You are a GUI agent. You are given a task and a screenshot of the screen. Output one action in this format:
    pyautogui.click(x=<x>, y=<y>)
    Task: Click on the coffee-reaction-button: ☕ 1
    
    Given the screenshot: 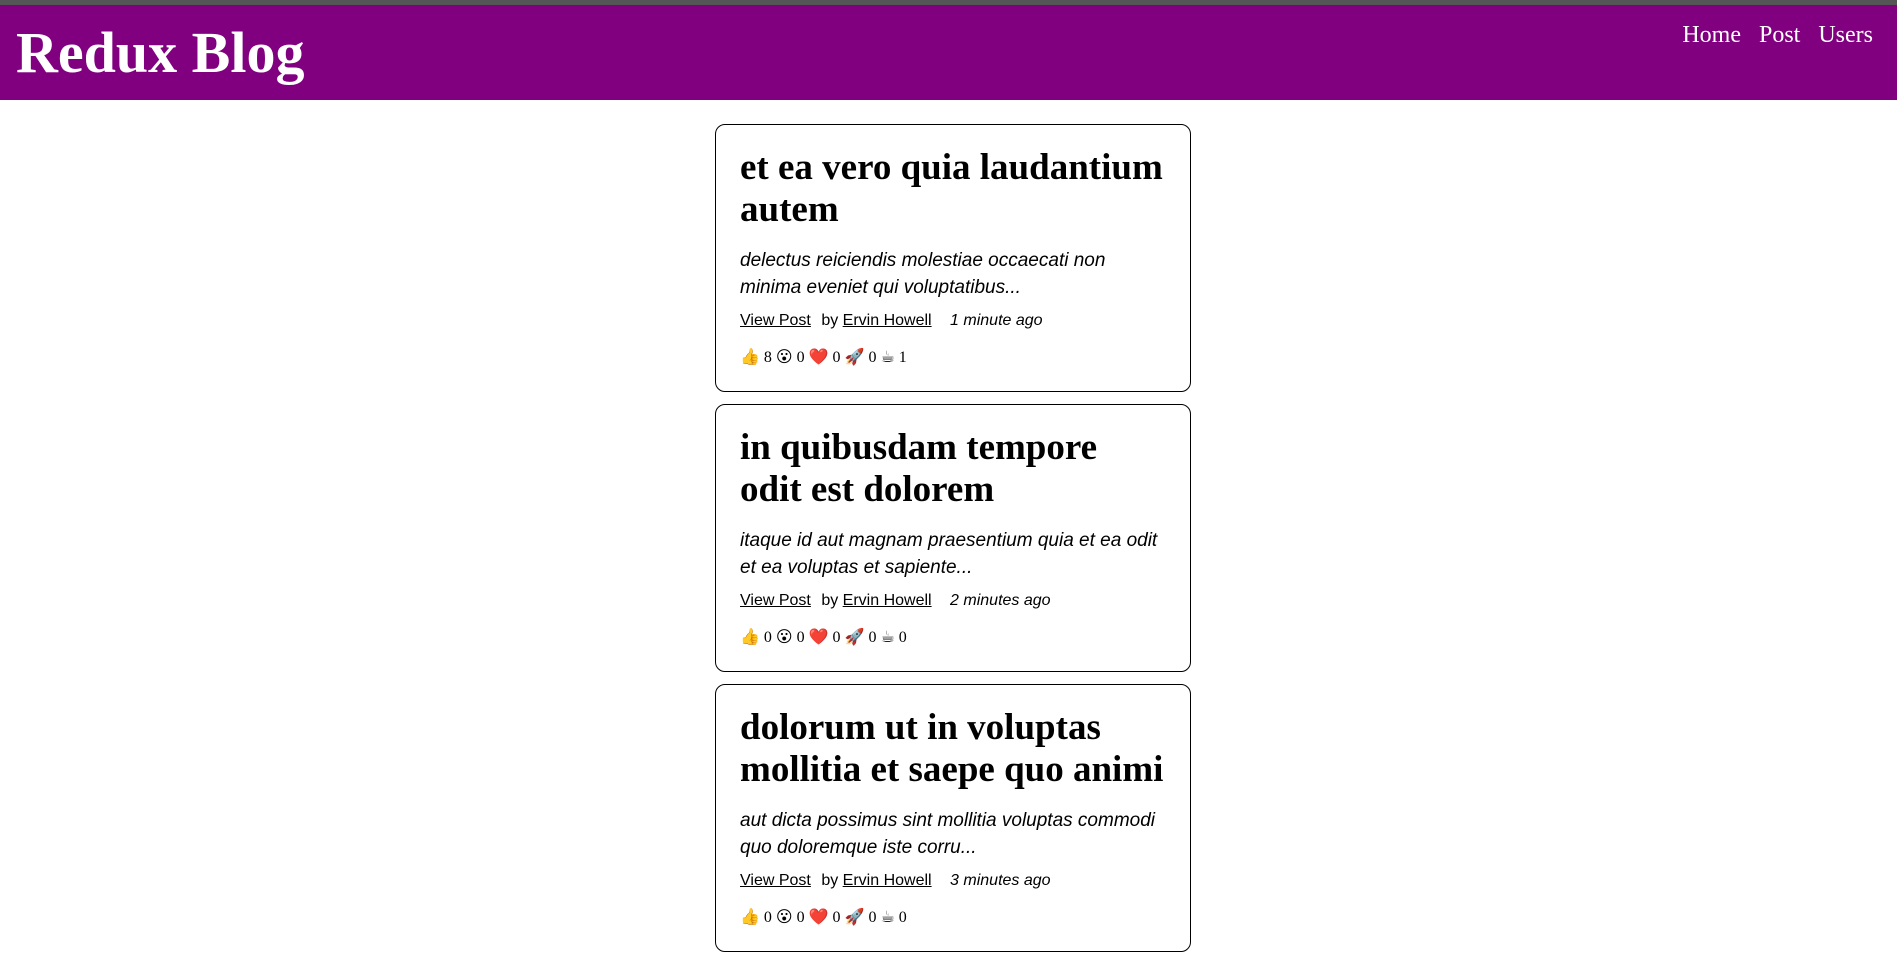 What is the action you would take?
    pyautogui.click(x=893, y=357)
    